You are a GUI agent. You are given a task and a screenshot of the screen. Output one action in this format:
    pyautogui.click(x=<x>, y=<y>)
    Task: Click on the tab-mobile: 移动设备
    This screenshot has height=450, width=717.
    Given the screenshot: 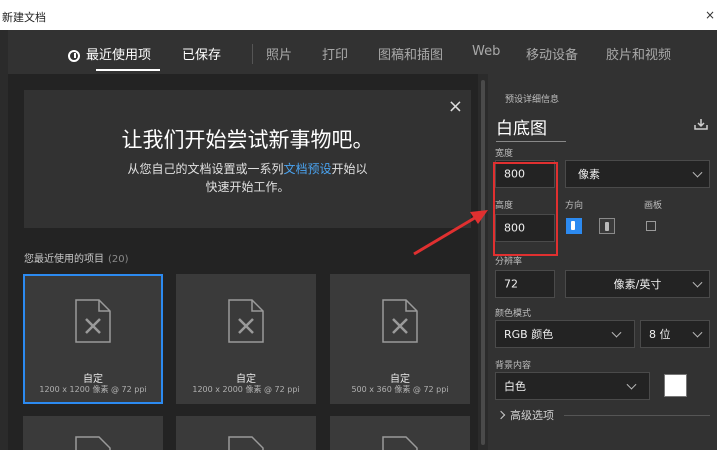 What is the action you would take?
    pyautogui.click(x=552, y=53)
    